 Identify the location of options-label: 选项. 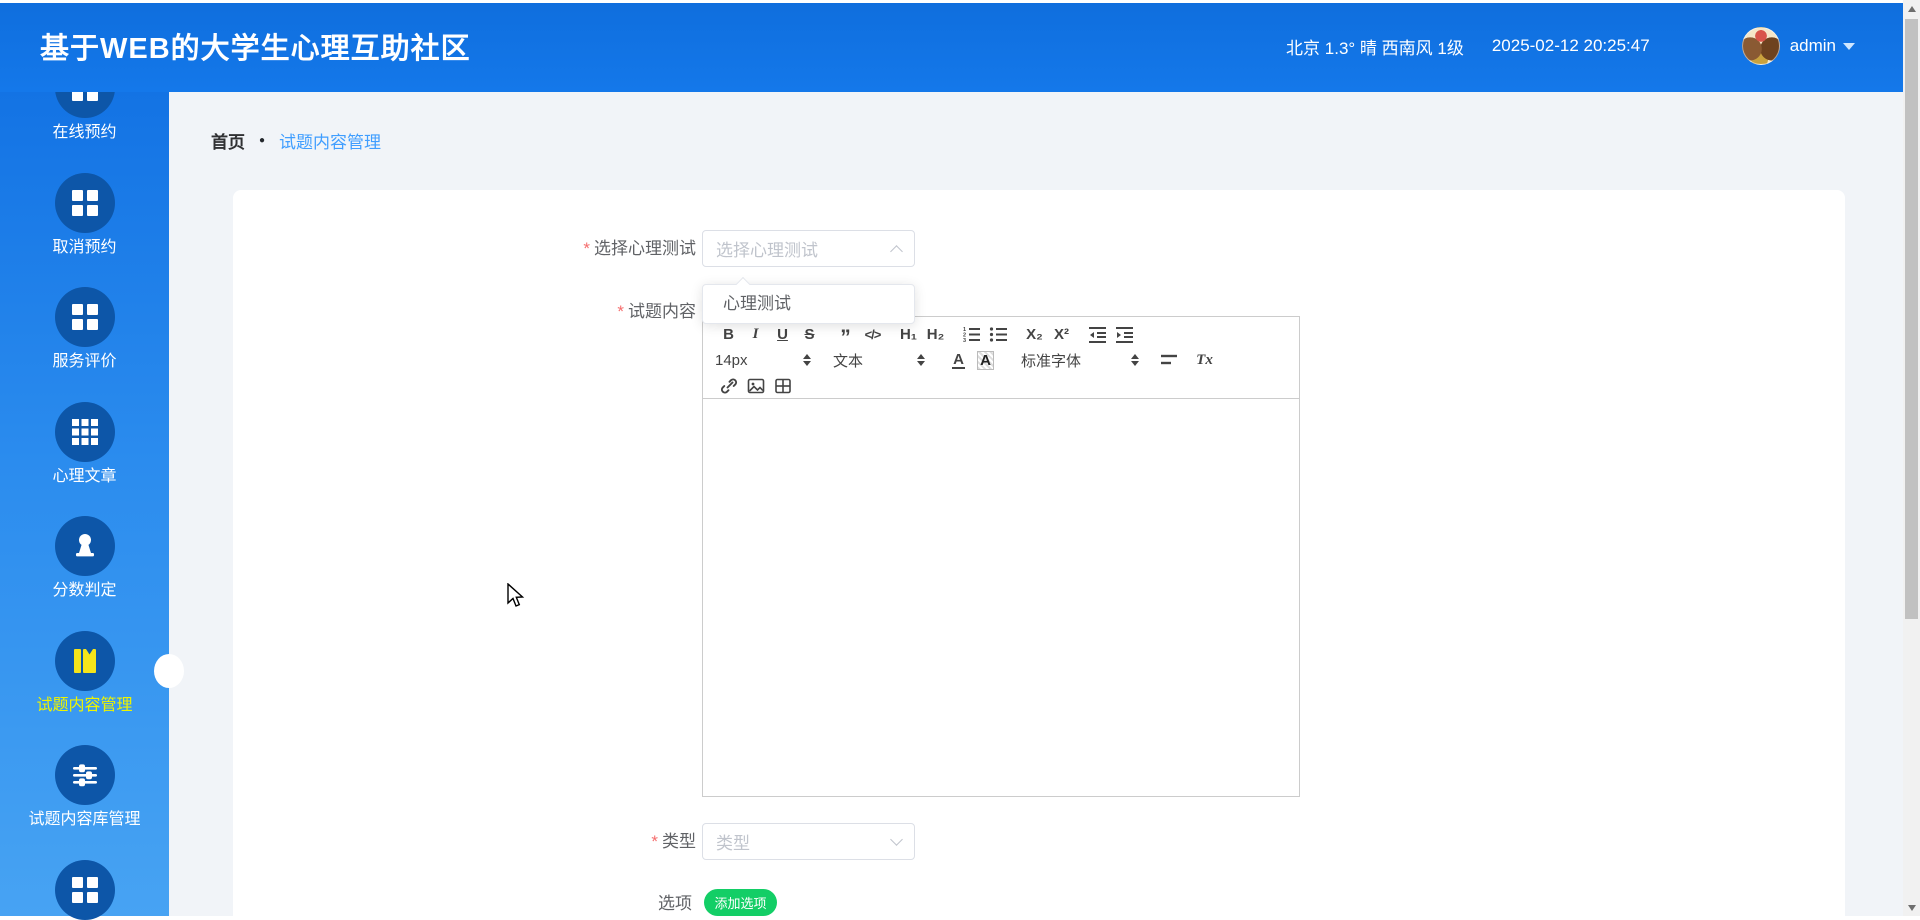
(675, 903).